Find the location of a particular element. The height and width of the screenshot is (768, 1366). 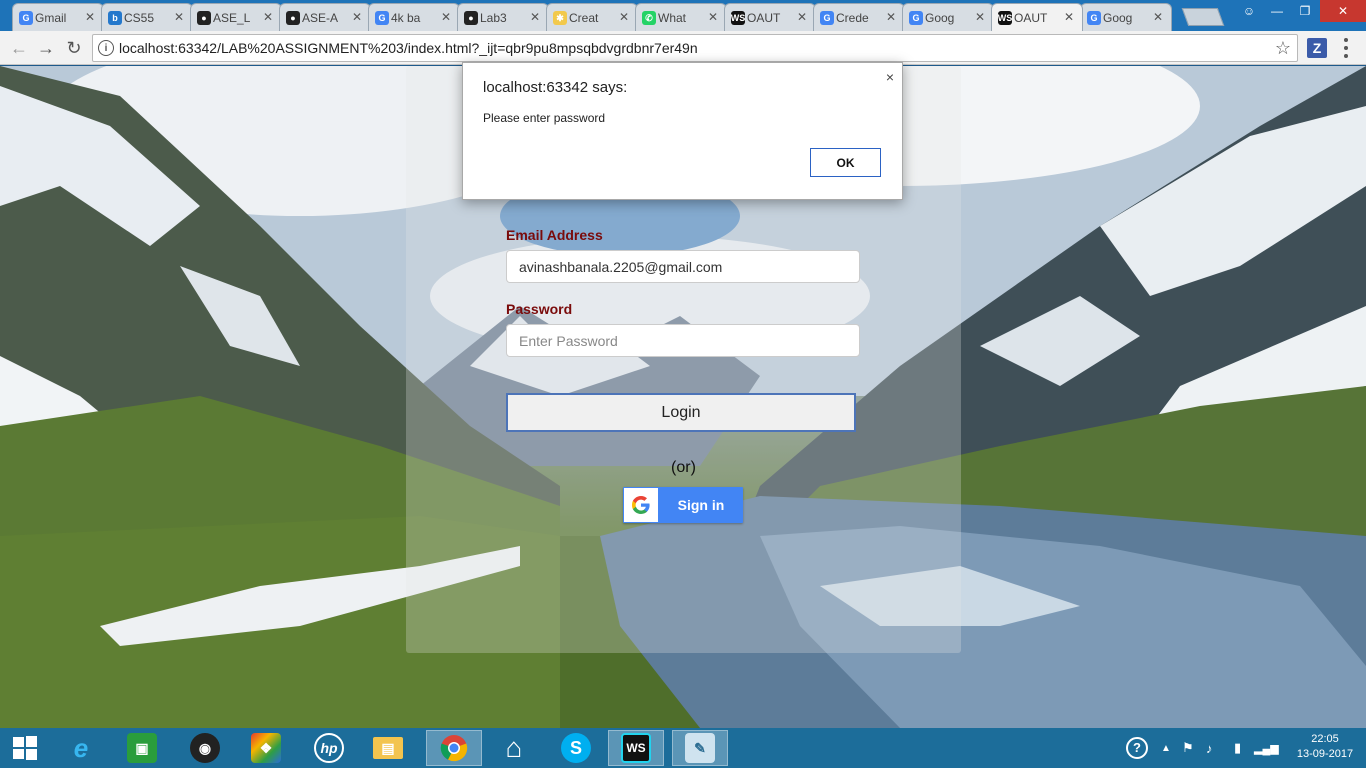

chrome-logo-icon is located at coordinates (454, 748).